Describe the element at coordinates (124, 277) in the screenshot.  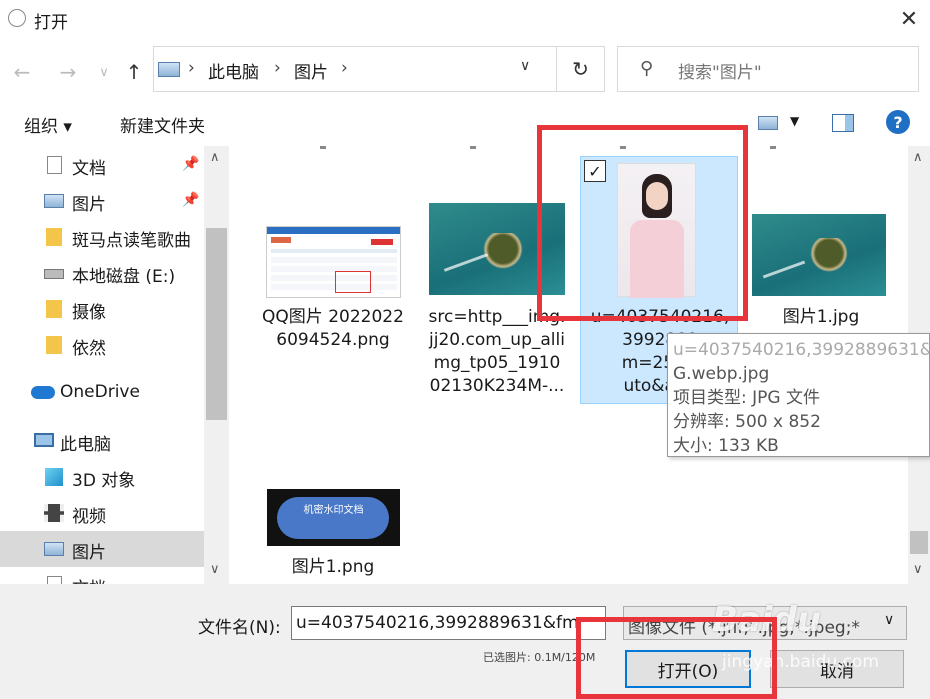
I see `sidebar-item-label: 本地磁盘 (E:)` at that location.